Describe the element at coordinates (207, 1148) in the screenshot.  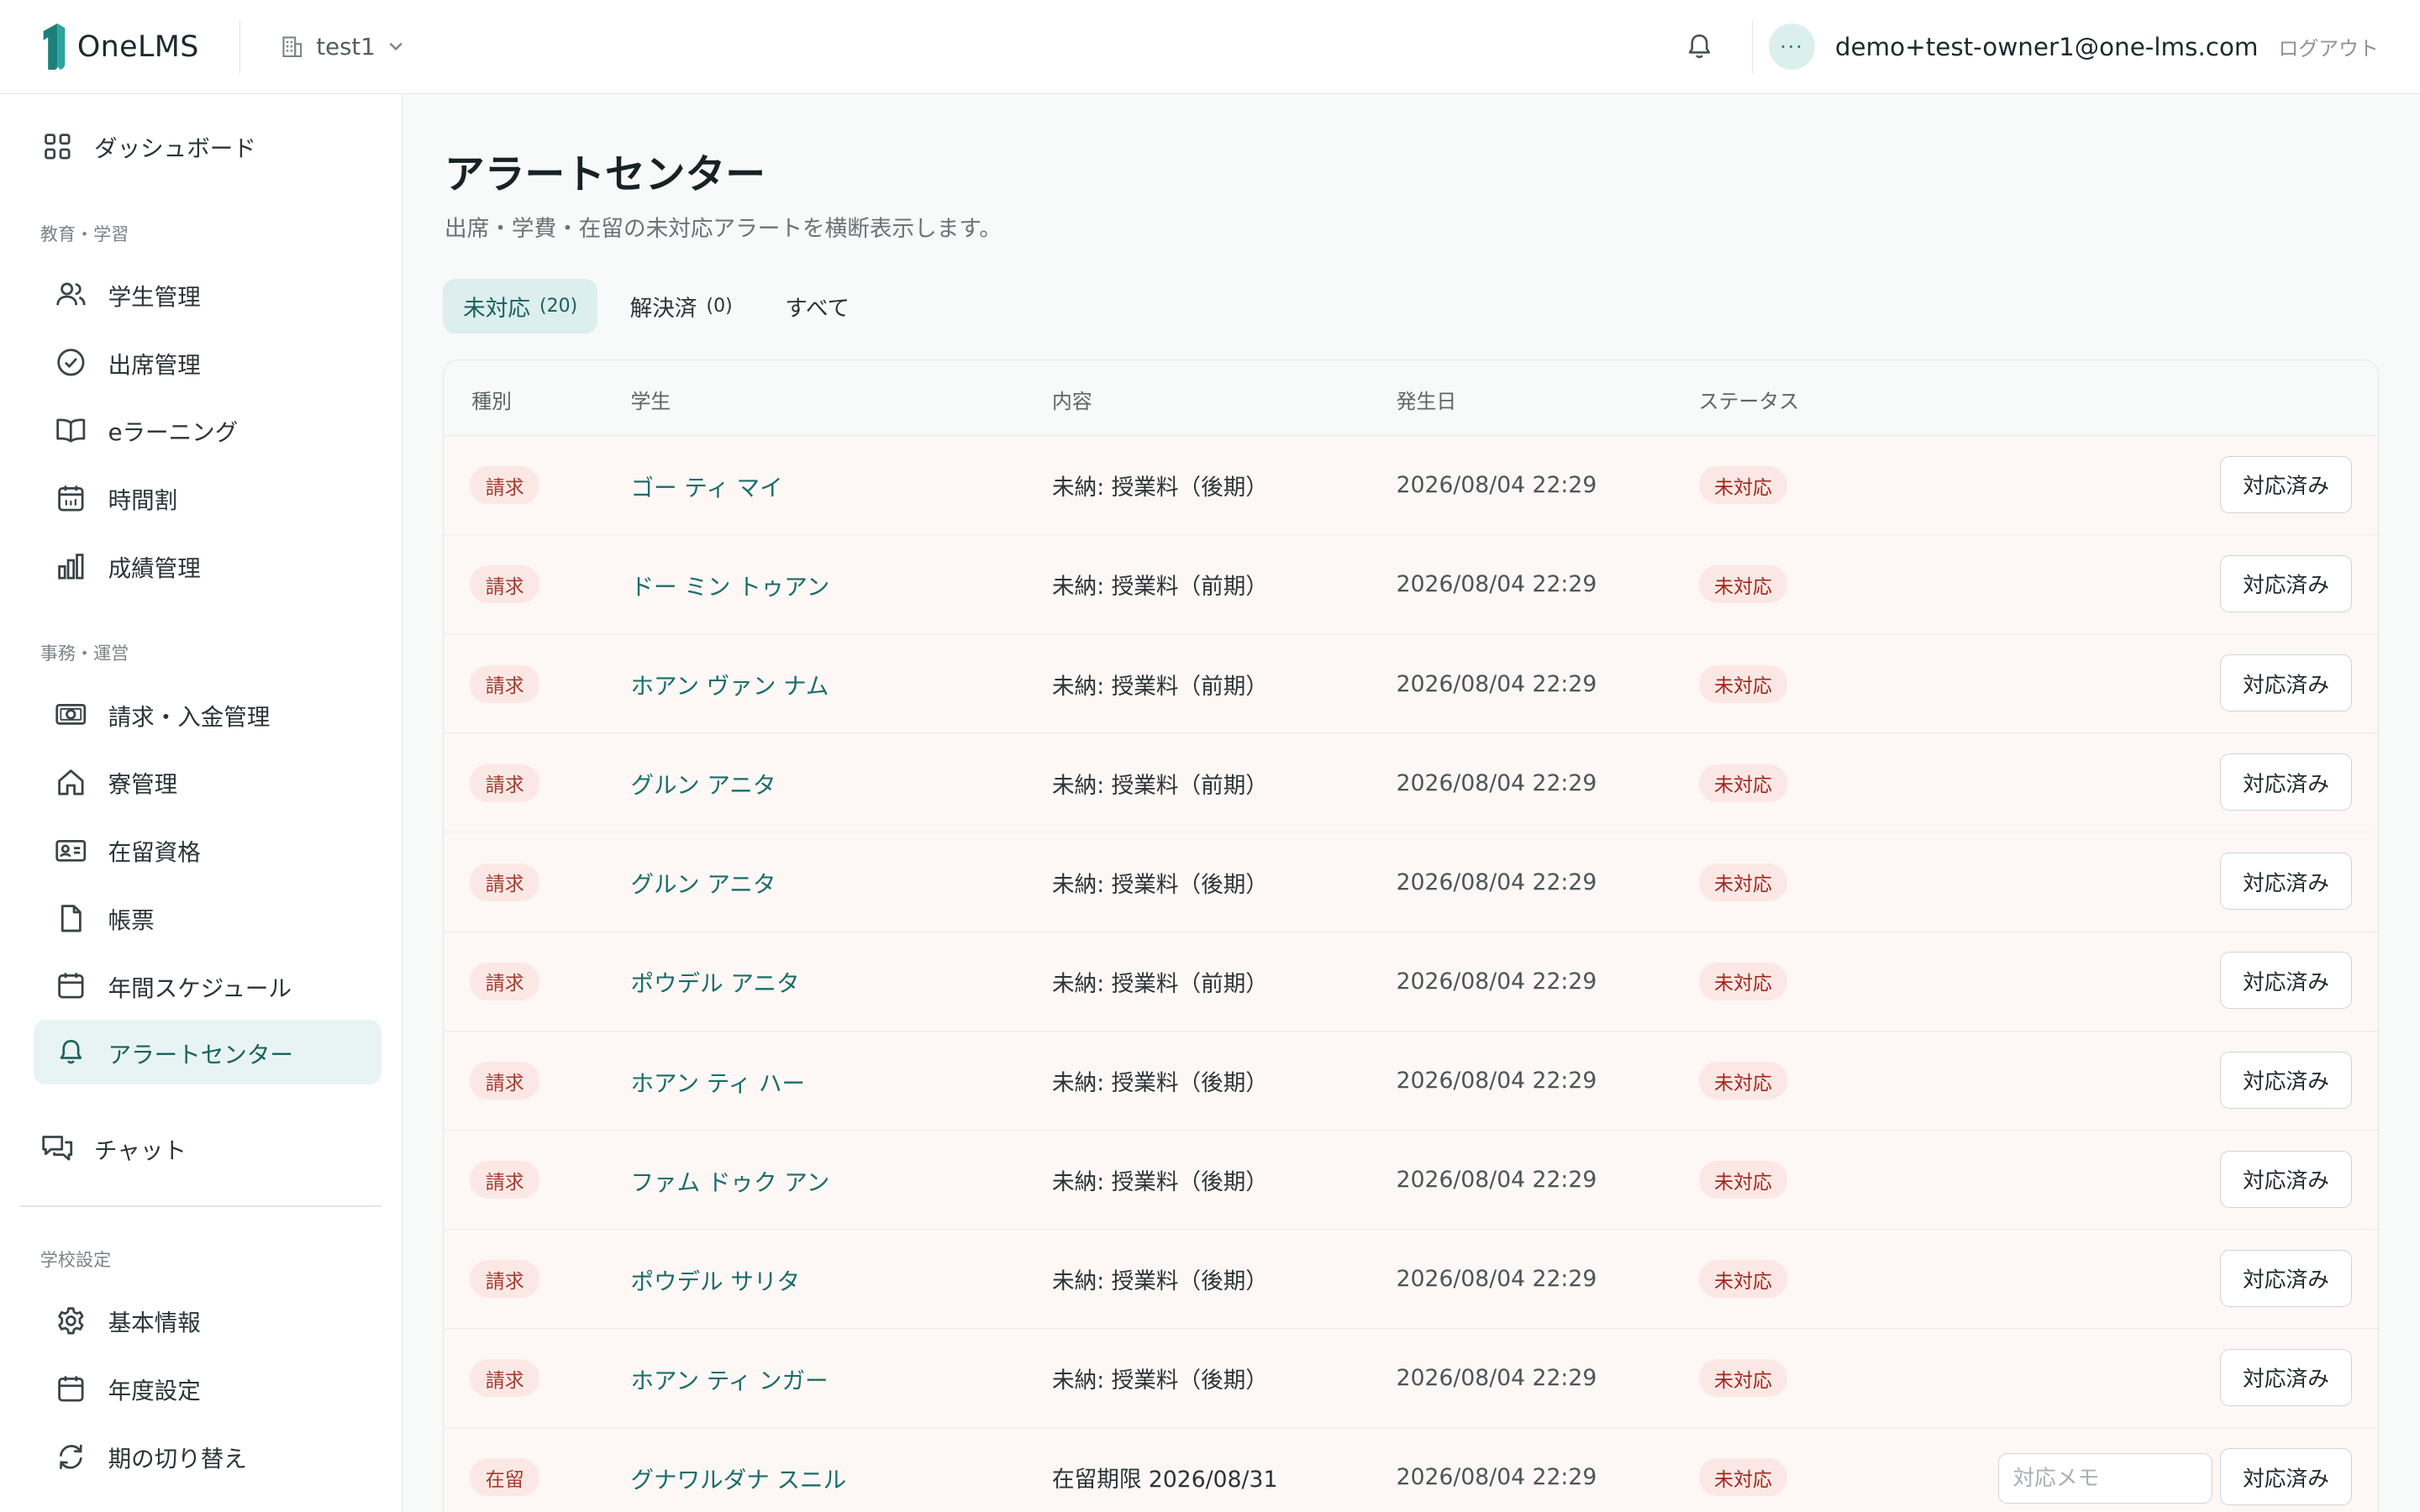
I see `sidebar-item-chat: チャット` at that location.